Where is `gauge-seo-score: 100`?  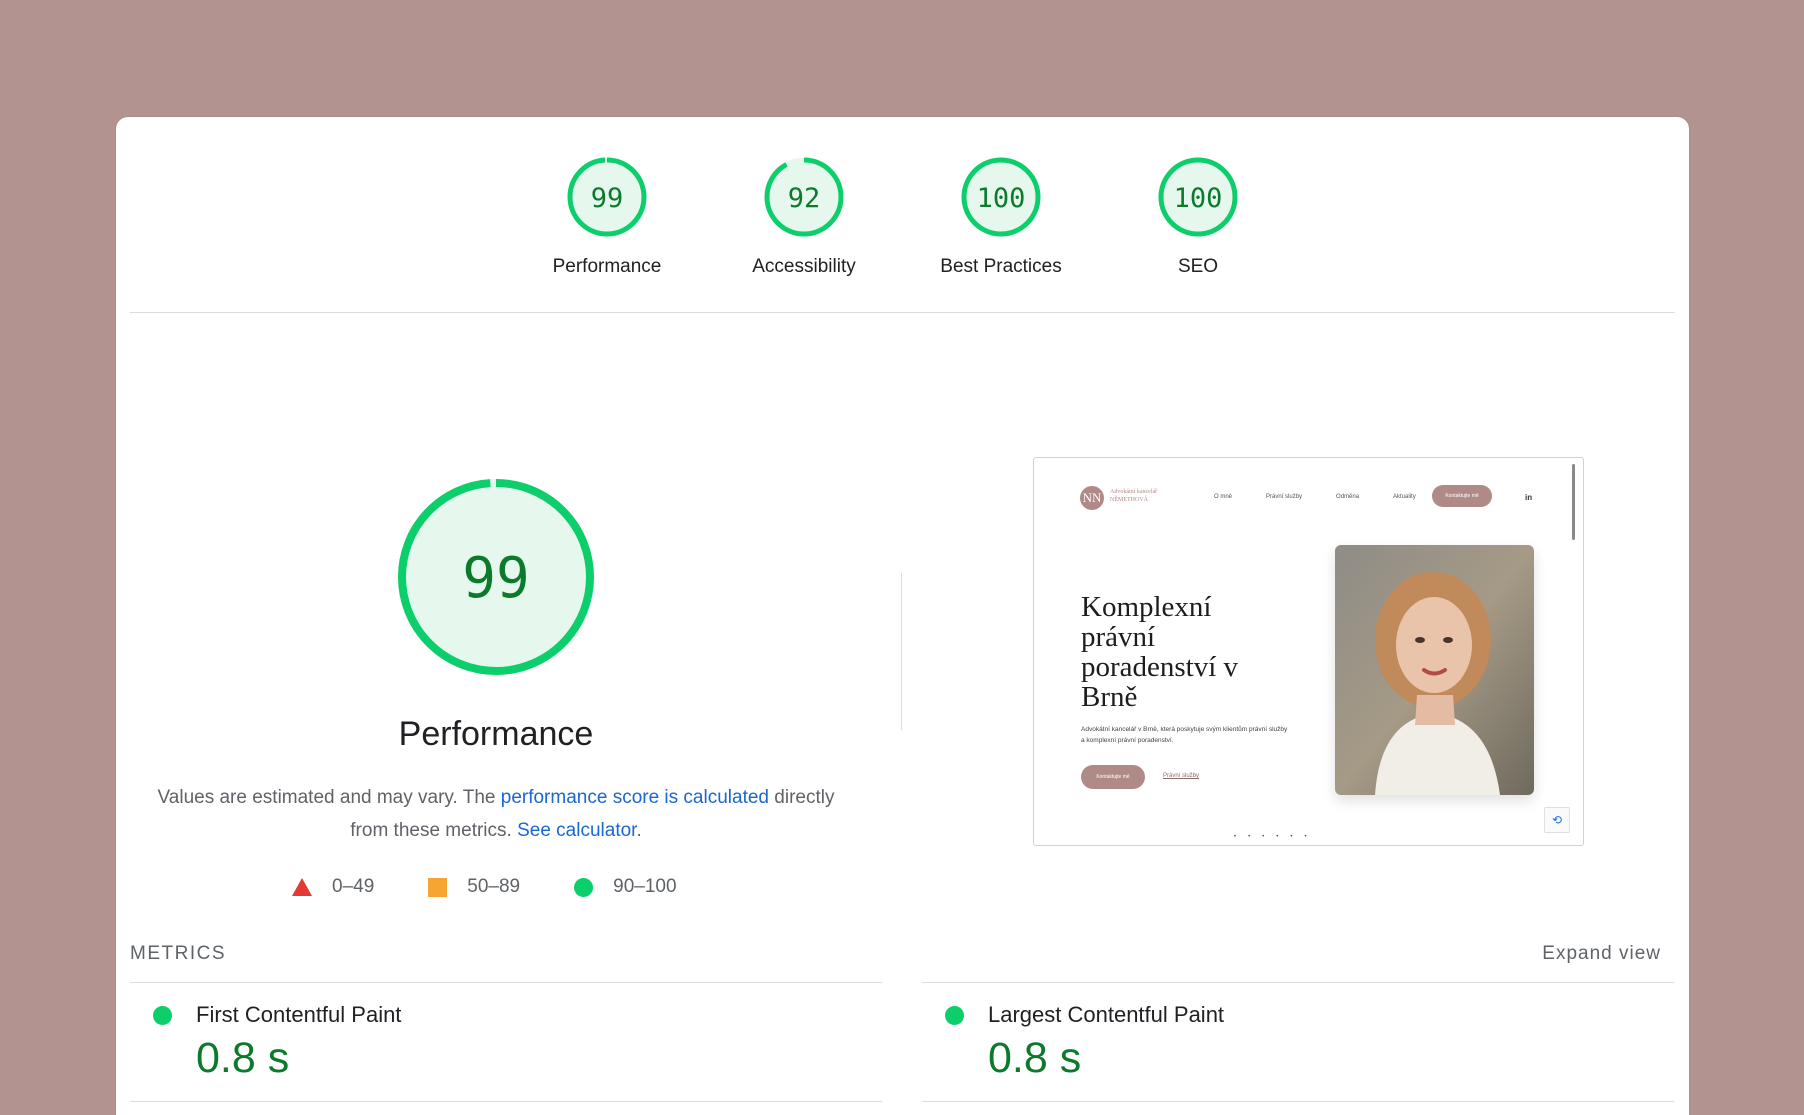 gauge-seo-score: 100 is located at coordinates (1198, 198).